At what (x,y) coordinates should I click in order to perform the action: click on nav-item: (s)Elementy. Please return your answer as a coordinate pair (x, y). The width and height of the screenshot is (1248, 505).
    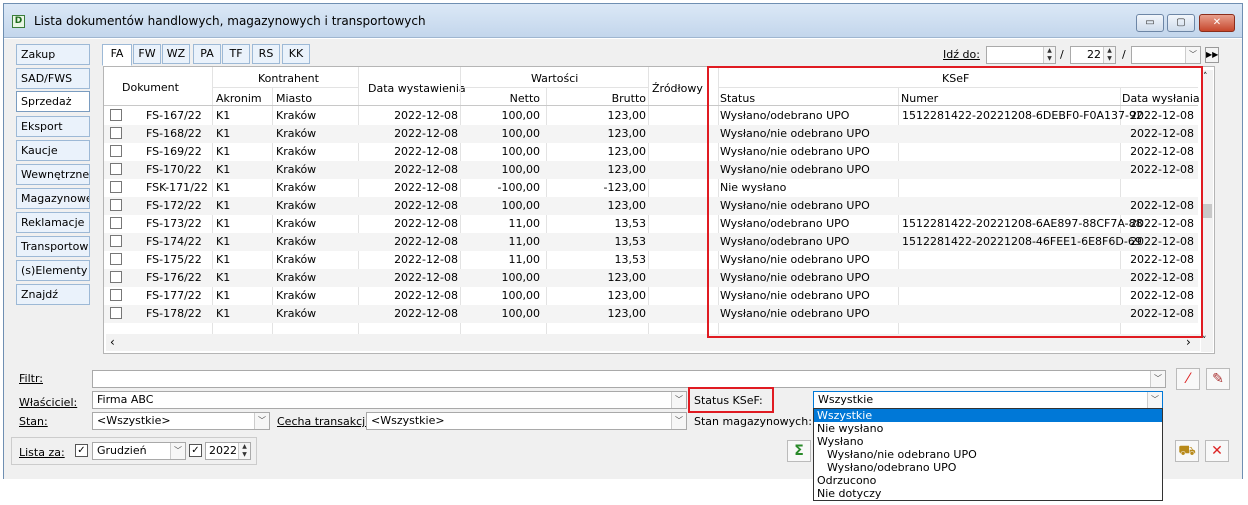
    Looking at the image, I should click on (53, 270).